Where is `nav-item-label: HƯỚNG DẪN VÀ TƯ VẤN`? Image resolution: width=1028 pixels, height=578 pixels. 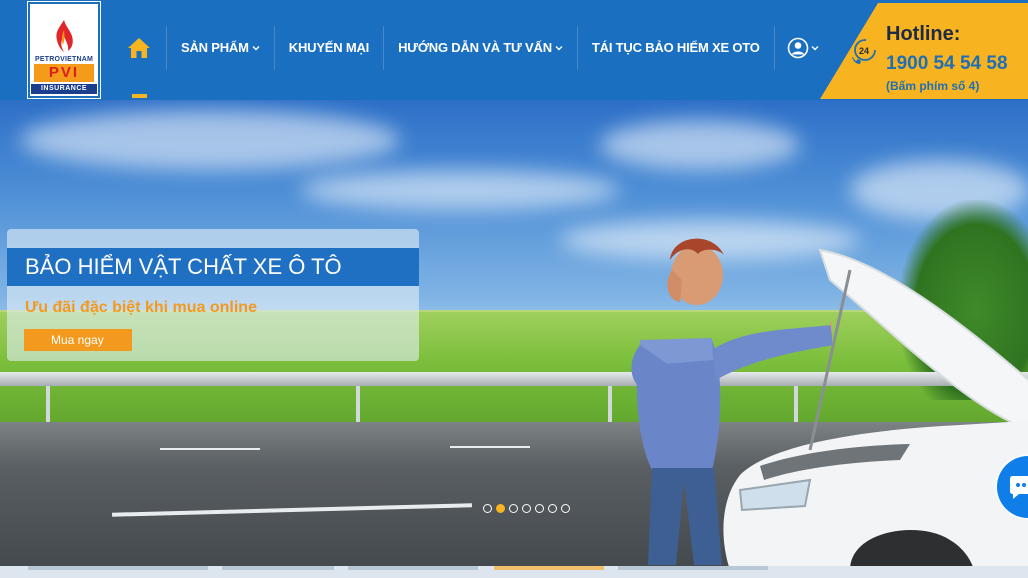
nav-item-label: HƯỚNG DẪN VÀ TƯ VẤN is located at coordinates (475, 47).